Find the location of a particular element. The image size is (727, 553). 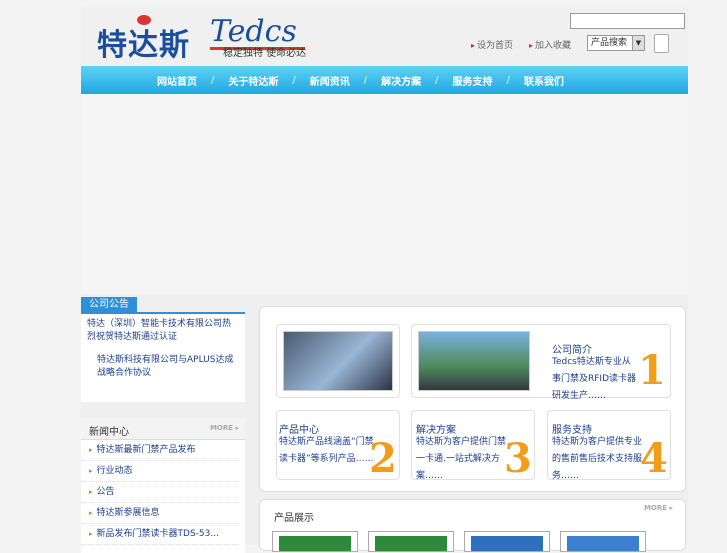

feature-number: 2 is located at coordinates (383, 458).